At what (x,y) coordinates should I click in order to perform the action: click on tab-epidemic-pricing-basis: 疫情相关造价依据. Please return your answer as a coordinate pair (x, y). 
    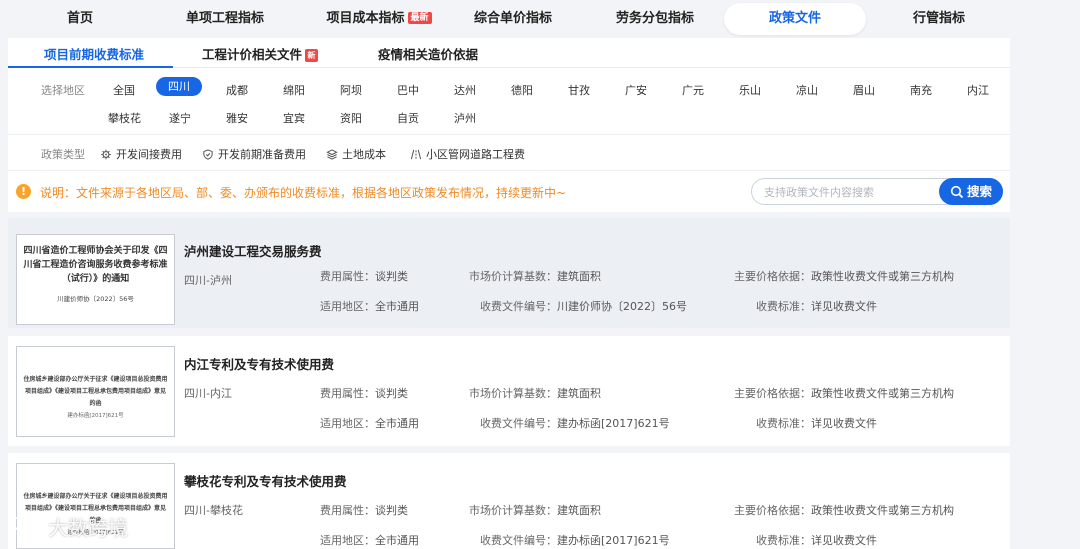
    Looking at the image, I should click on (428, 53).